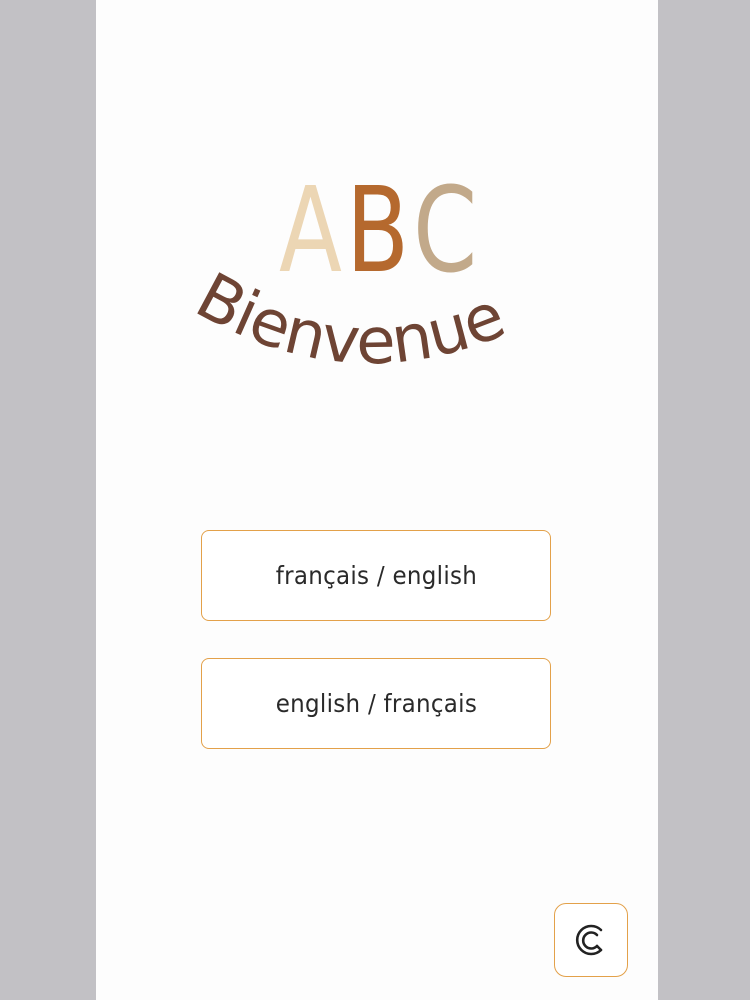 The height and width of the screenshot is (1000, 750). I want to click on welcome-arc-title: Bienvenue, so click(349, 319).